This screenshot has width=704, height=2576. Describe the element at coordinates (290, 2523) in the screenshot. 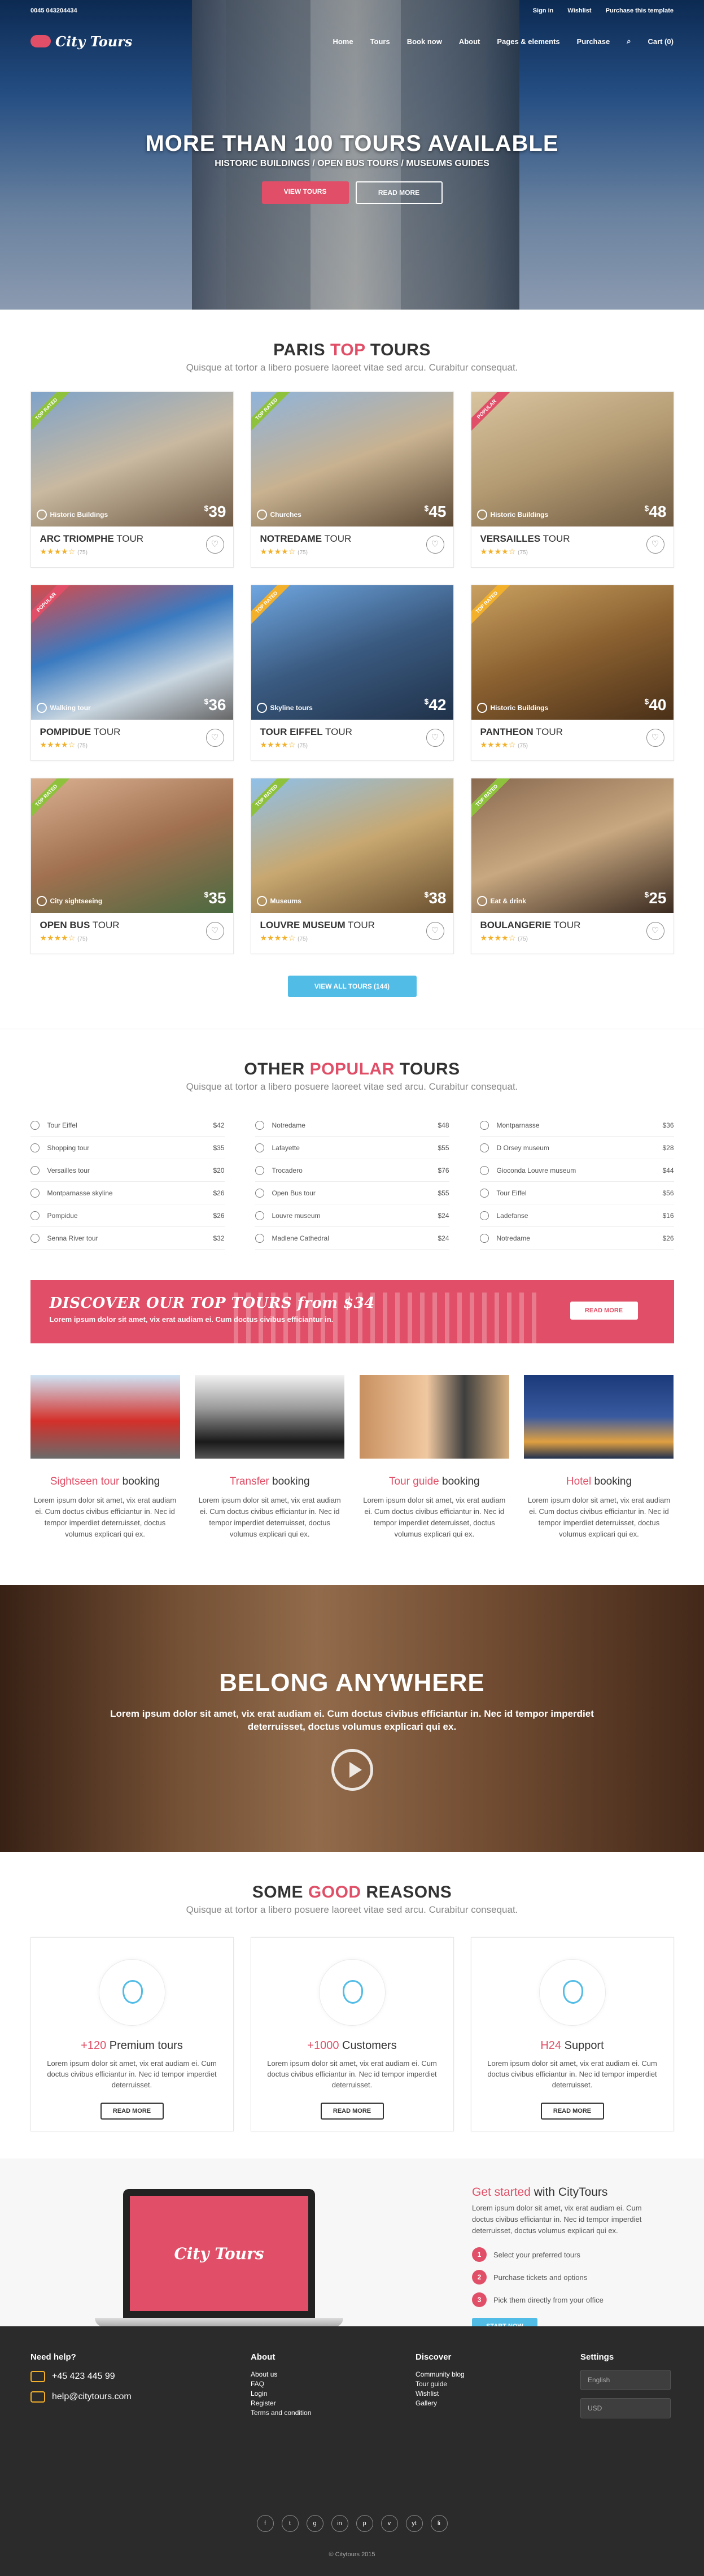

I see `social-icon: t` at that location.